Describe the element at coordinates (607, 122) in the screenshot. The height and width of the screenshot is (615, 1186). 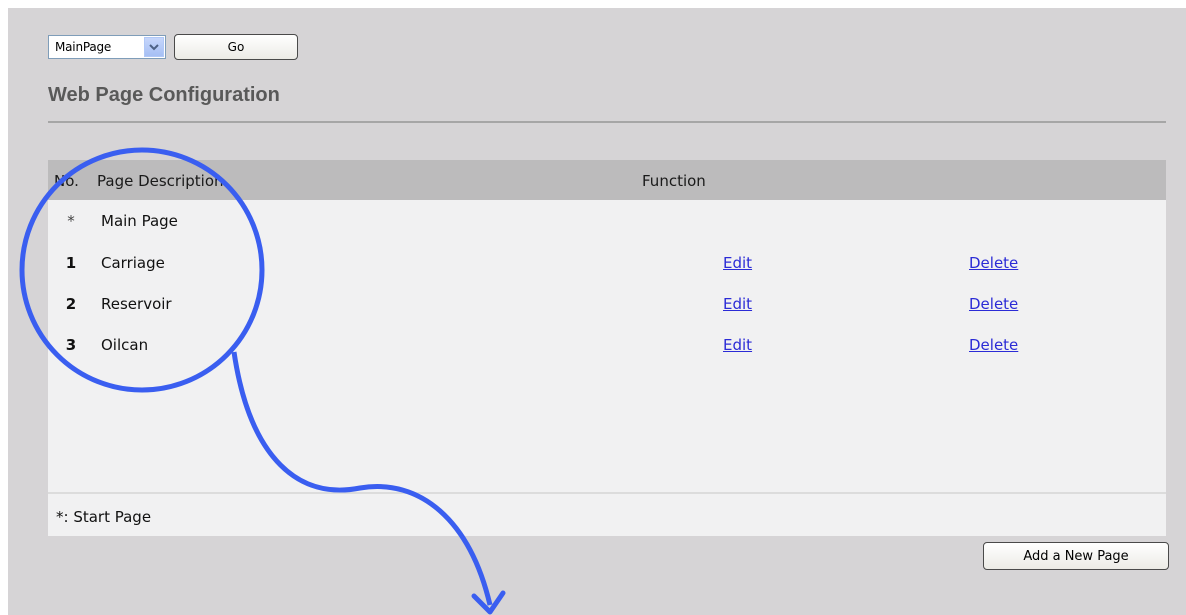
I see `title-divider` at that location.